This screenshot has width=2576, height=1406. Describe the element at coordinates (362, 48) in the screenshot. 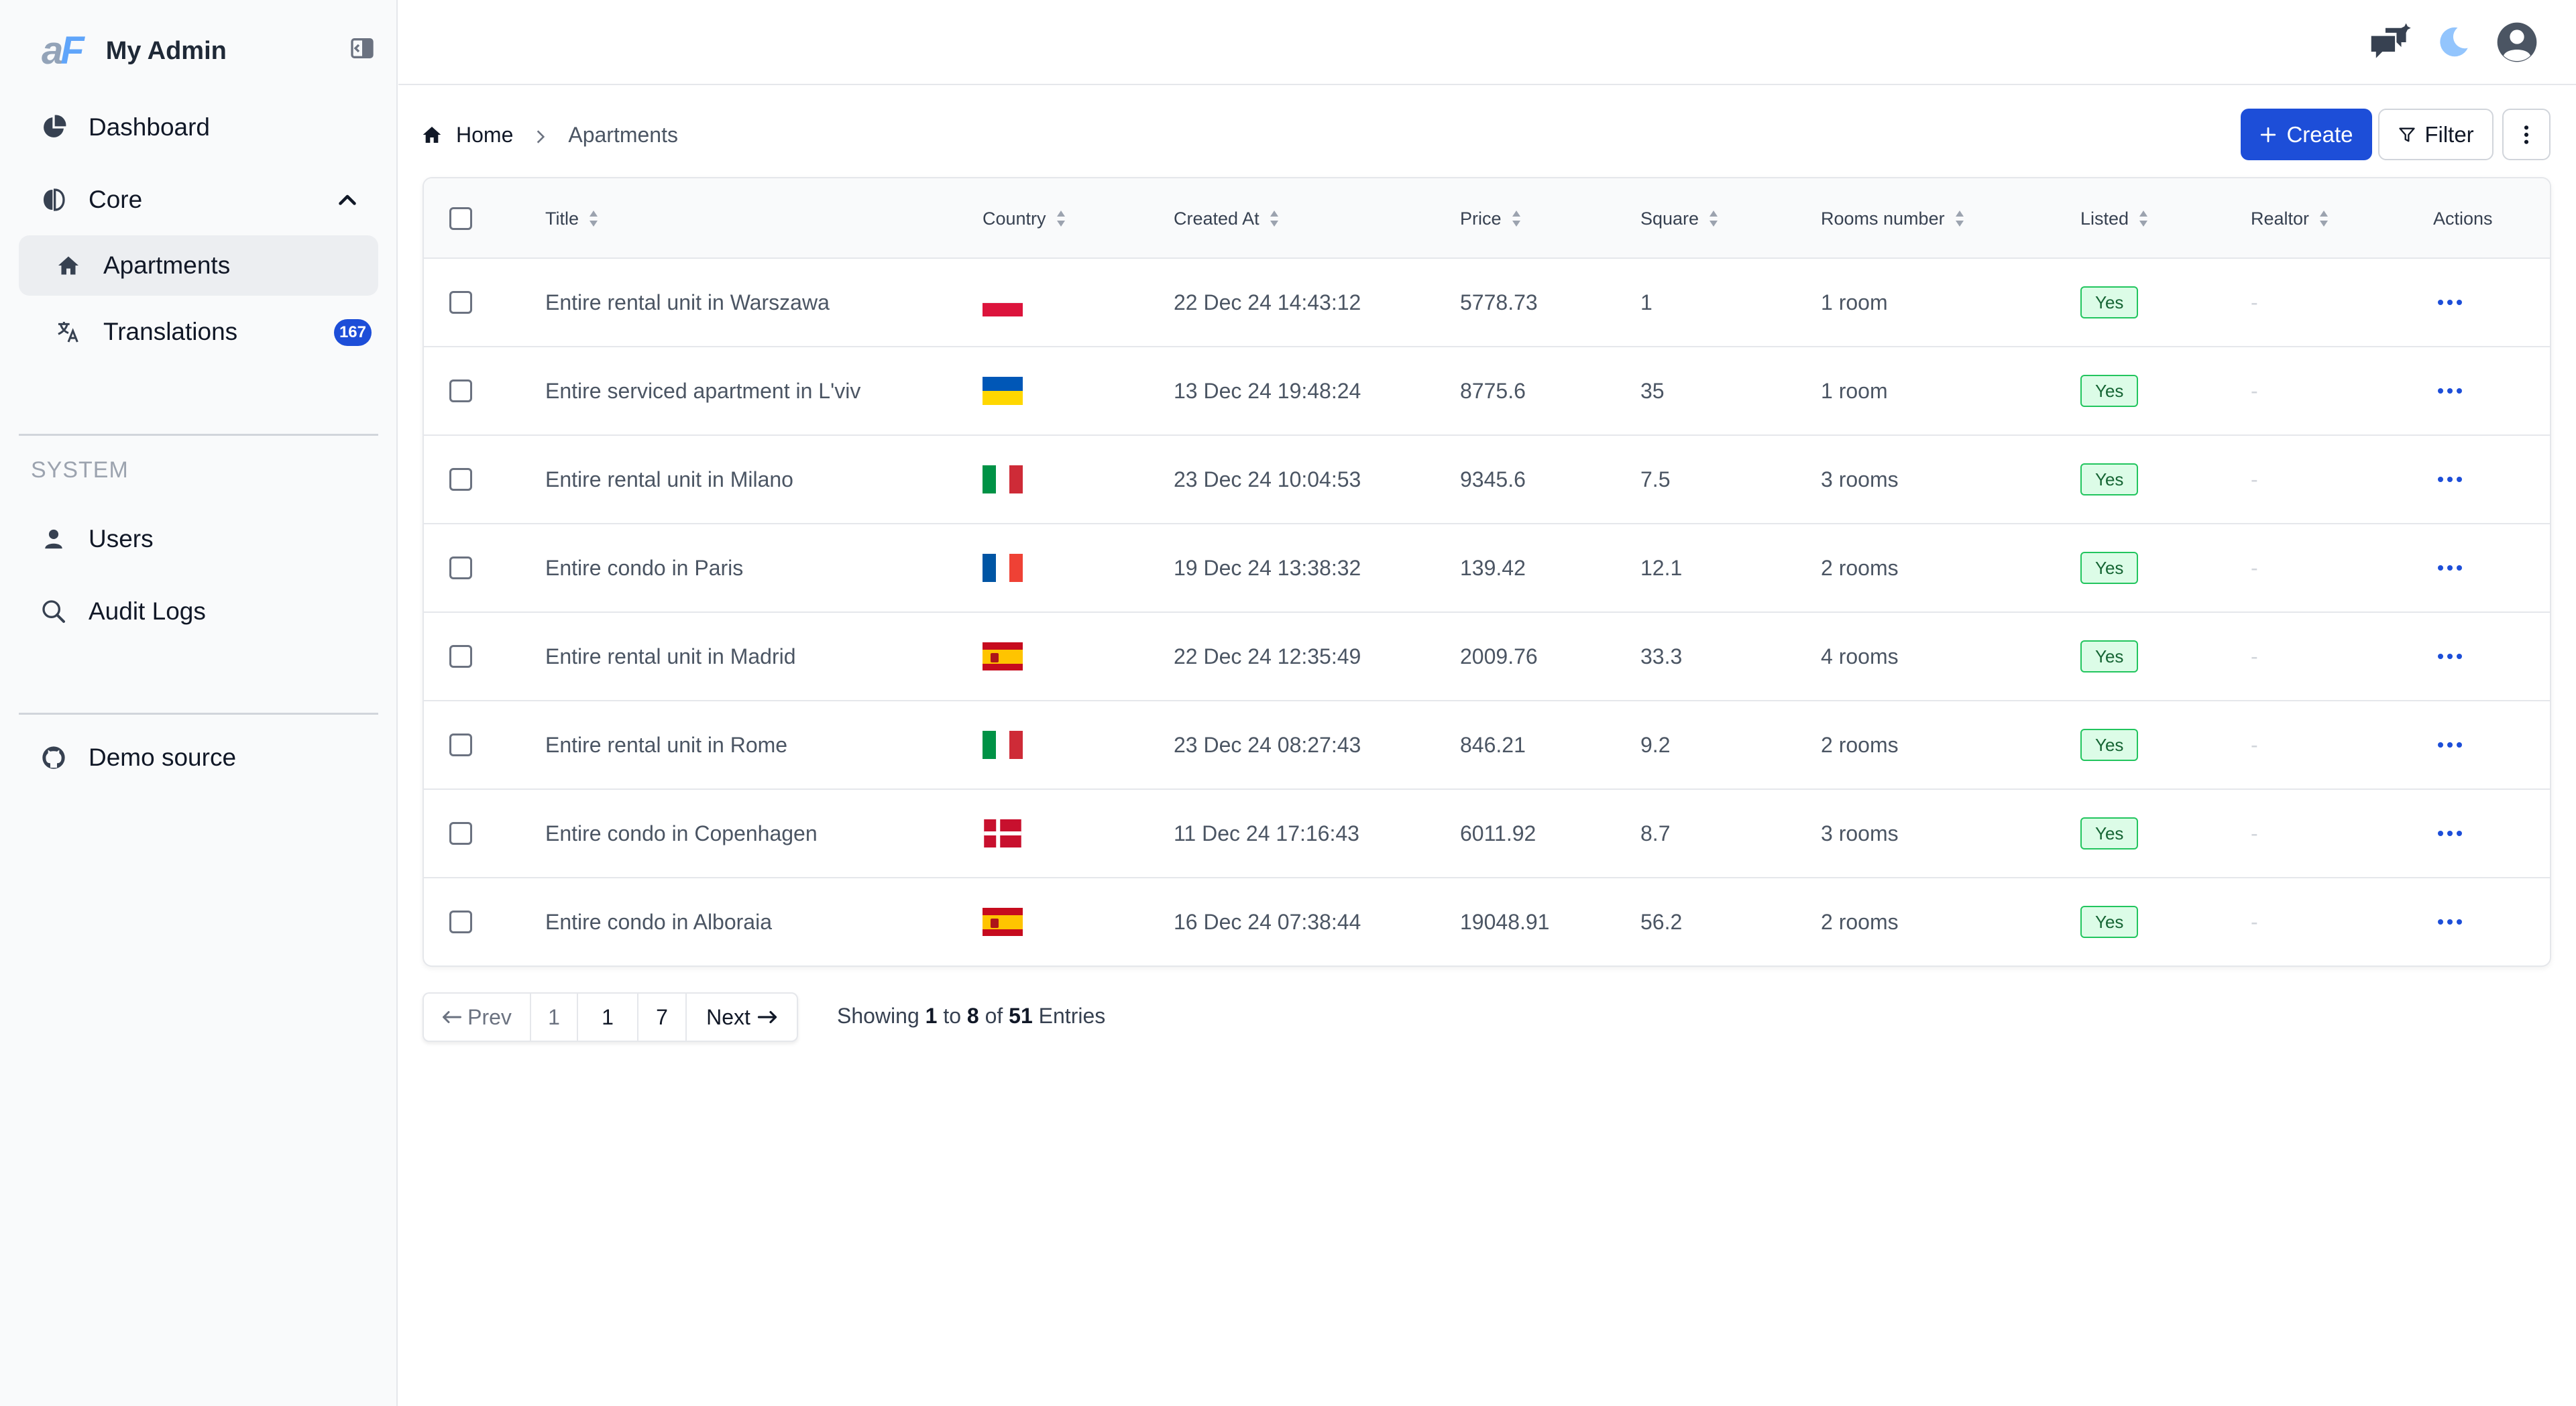

I see `sidebar-collapse-icon` at that location.